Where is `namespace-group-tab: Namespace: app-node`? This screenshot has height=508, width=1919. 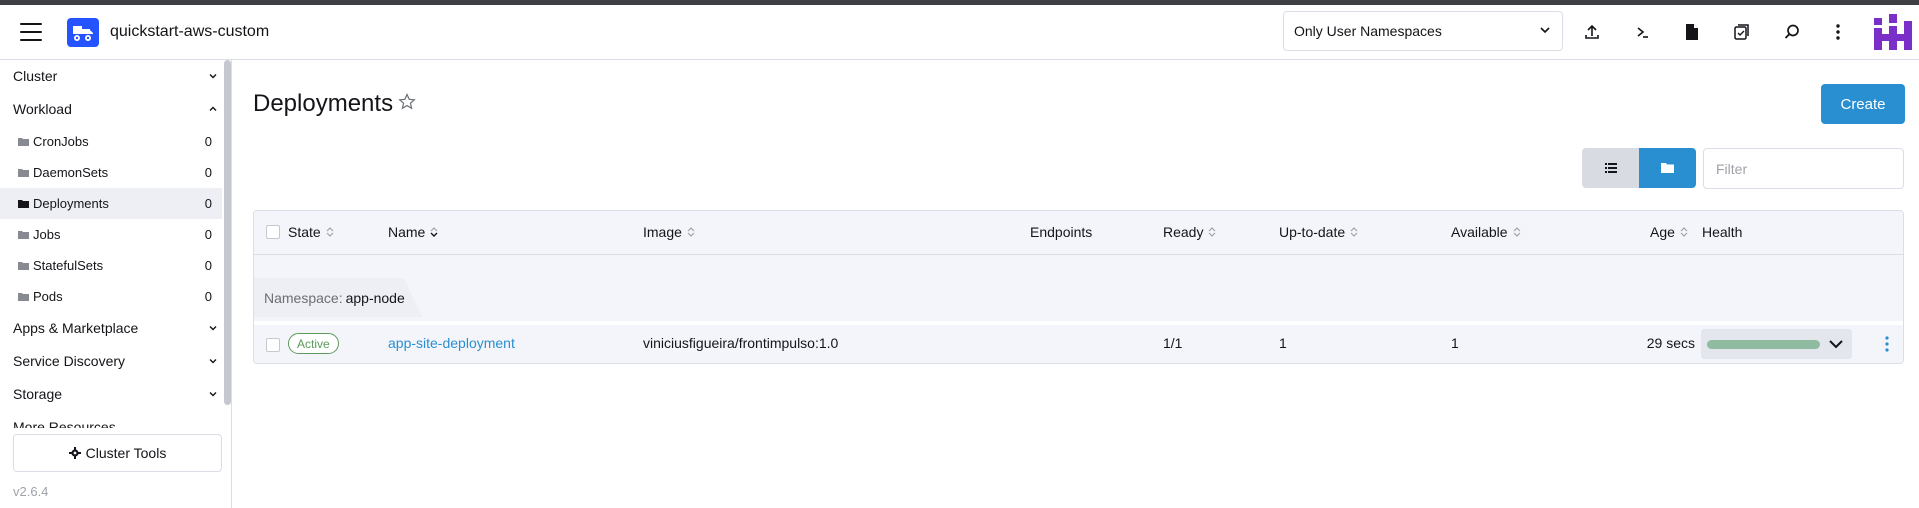 namespace-group-tab: Namespace: app-node is located at coordinates (338, 297).